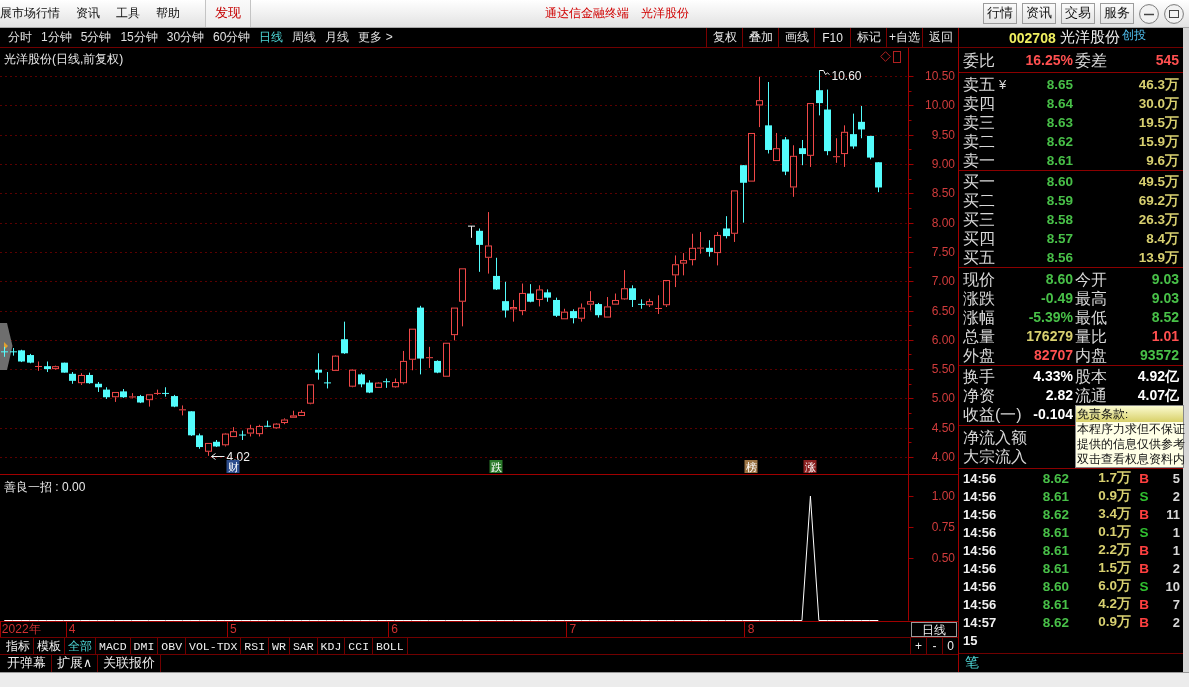 The width and height of the screenshot is (1189, 687). What do you see at coordinates (796, 37) in the screenshot?
I see `toolbar-button: 画线` at bounding box center [796, 37].